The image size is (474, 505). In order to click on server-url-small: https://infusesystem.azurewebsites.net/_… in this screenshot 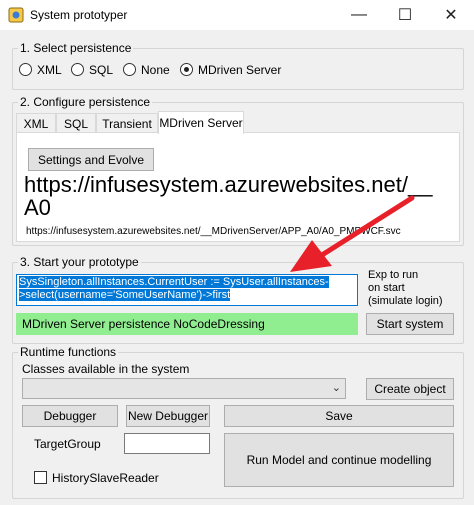, I will do `click(213, 231)`.